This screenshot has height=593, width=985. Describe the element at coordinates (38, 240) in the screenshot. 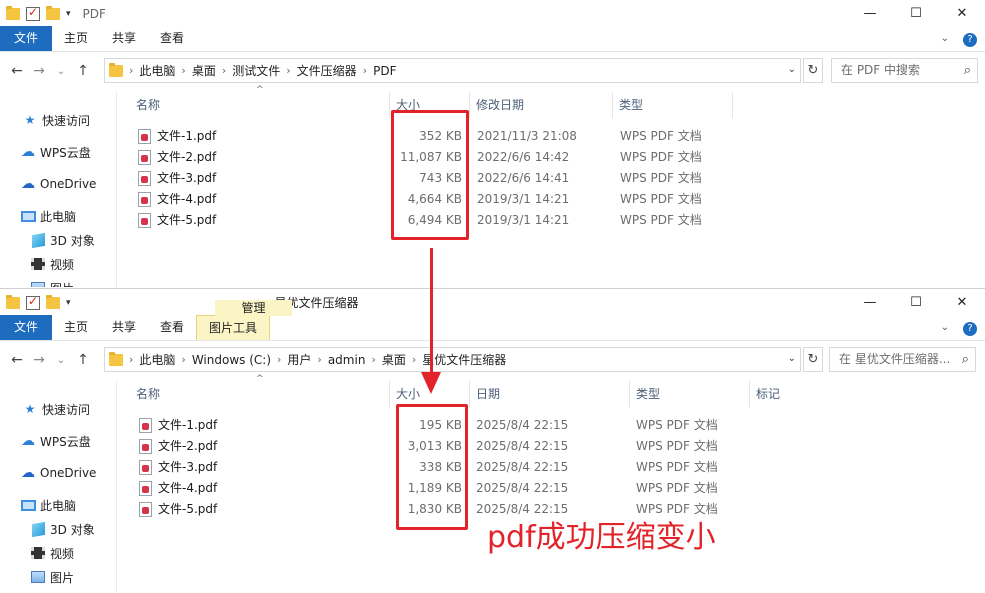

I see `cube-icon` at that location.